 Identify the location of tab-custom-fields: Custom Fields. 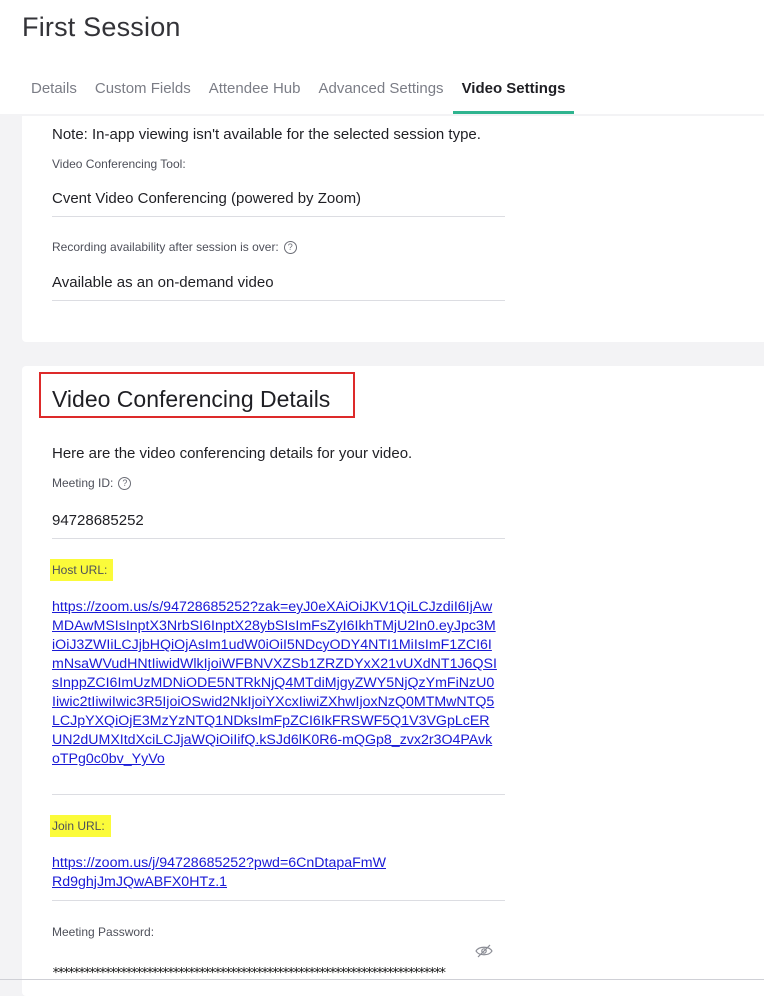
(143, 88).